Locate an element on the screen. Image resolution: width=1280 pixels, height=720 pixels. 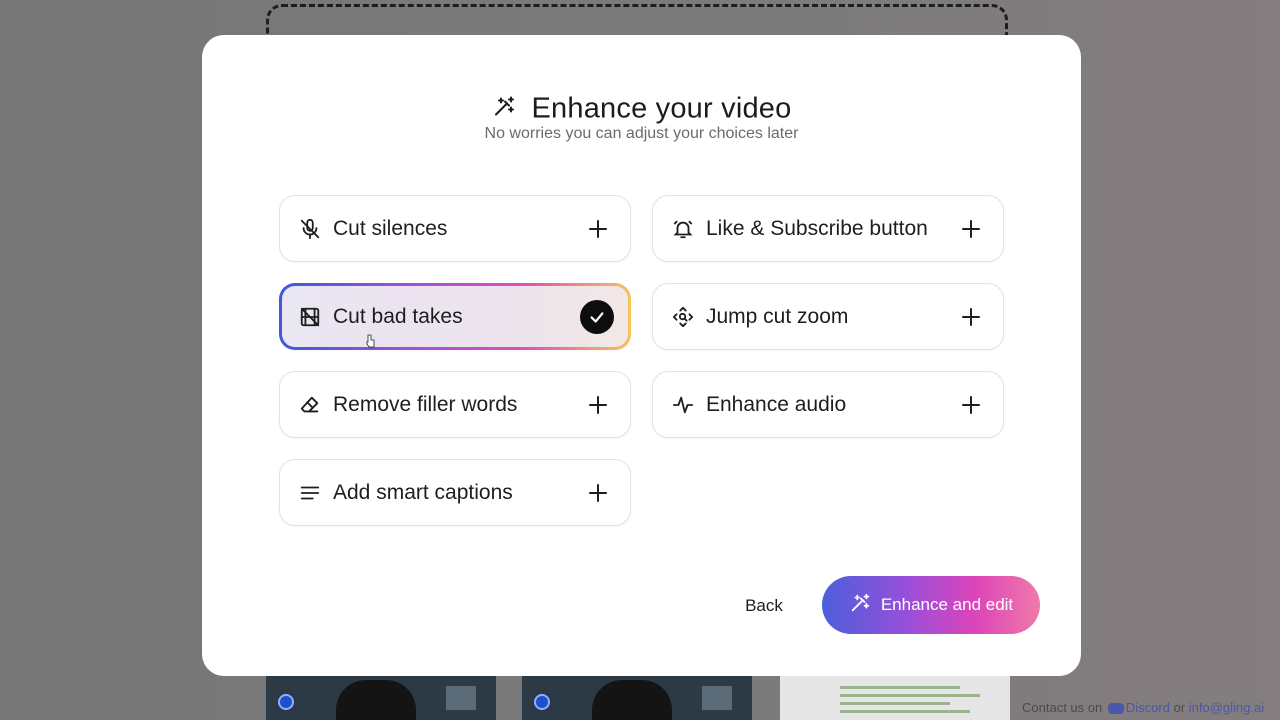
option-label: Remove filler words is located at coordinates (425, 404).